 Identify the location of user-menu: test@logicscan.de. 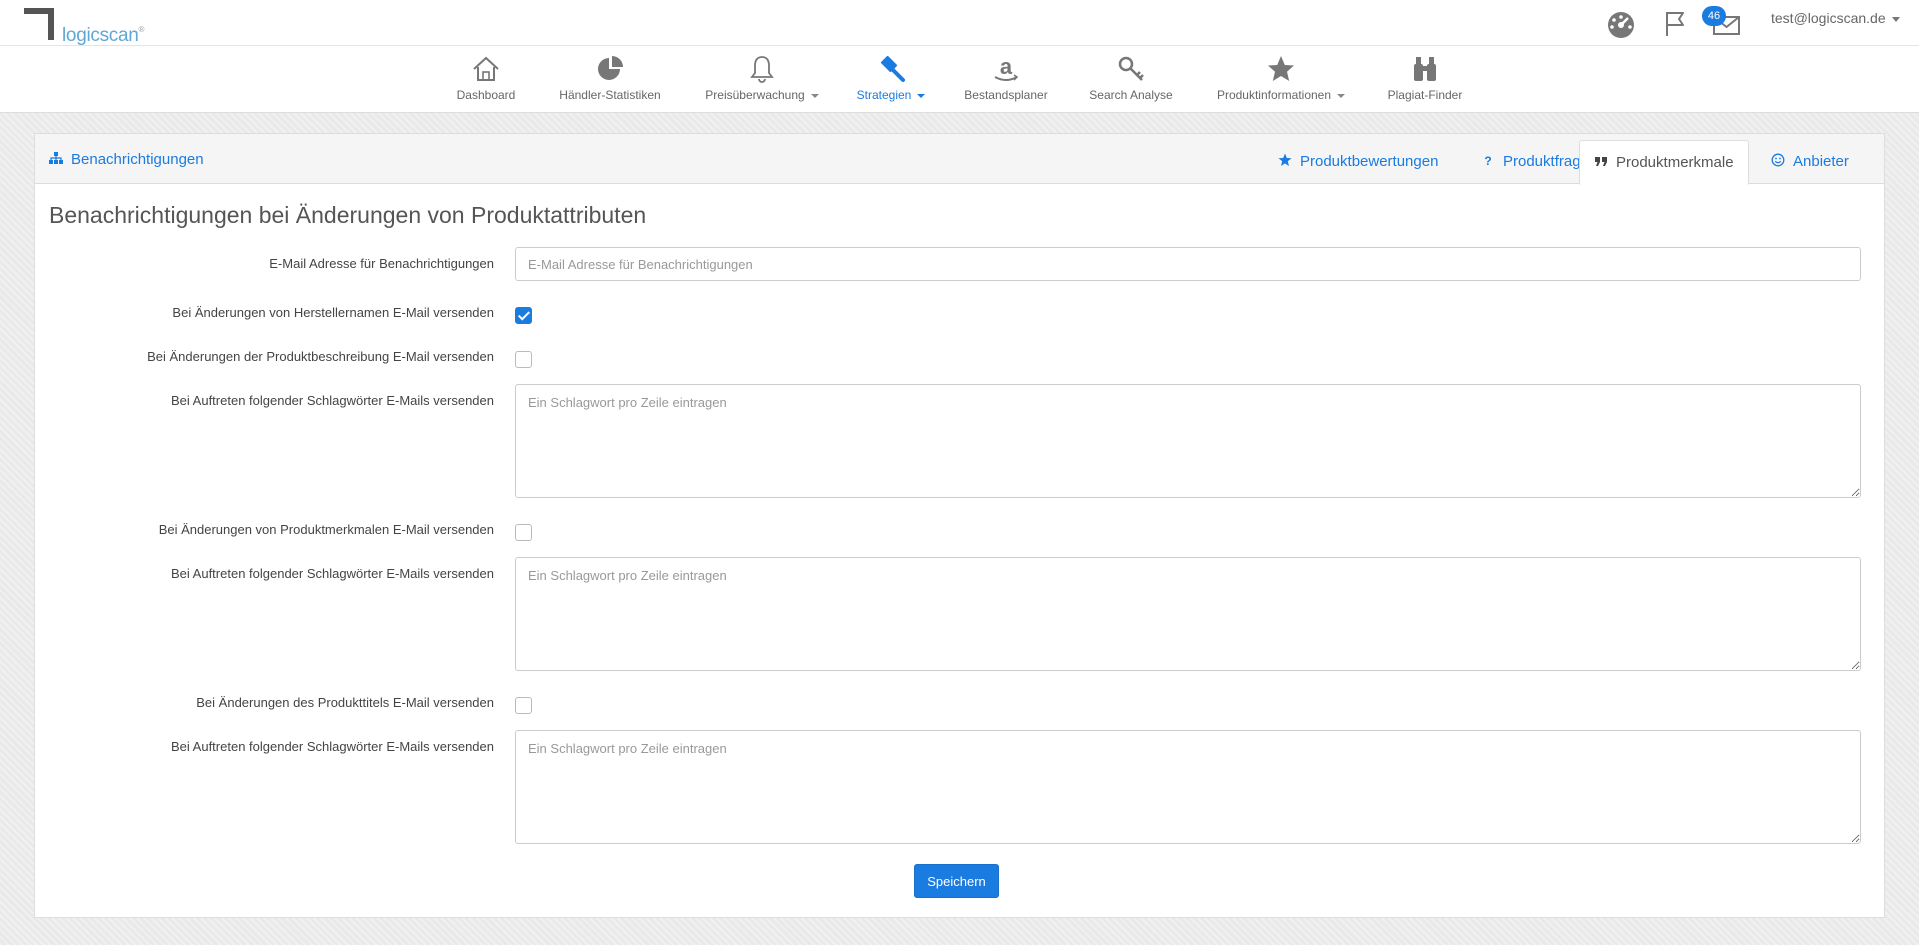
(1835, 18).